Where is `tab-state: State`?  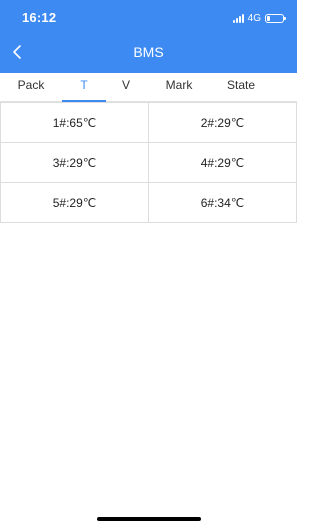
tab-state: State is located at coordinates (241, 87).